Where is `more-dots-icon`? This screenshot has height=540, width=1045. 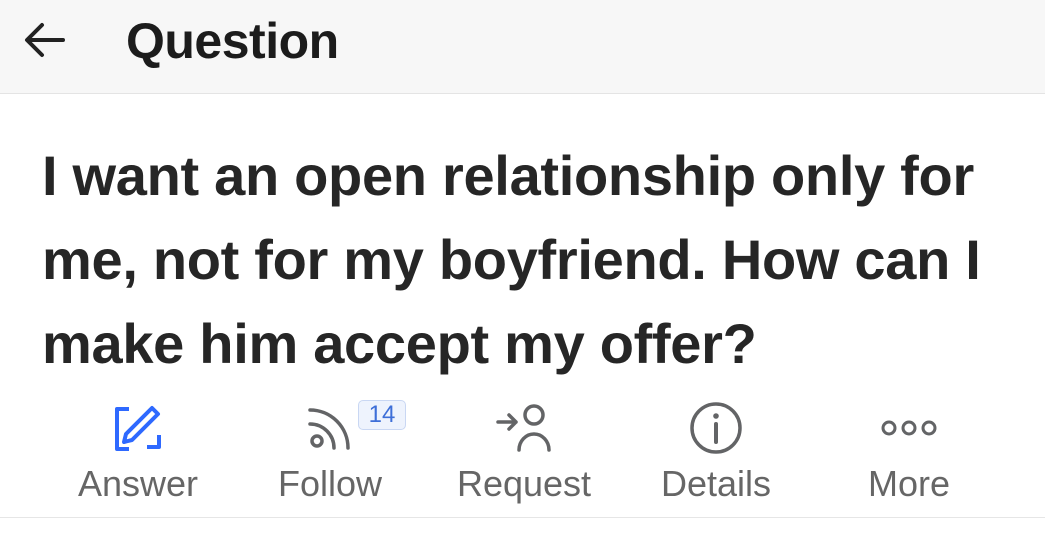
more-dots-icon is located at coordinates (909, 428).